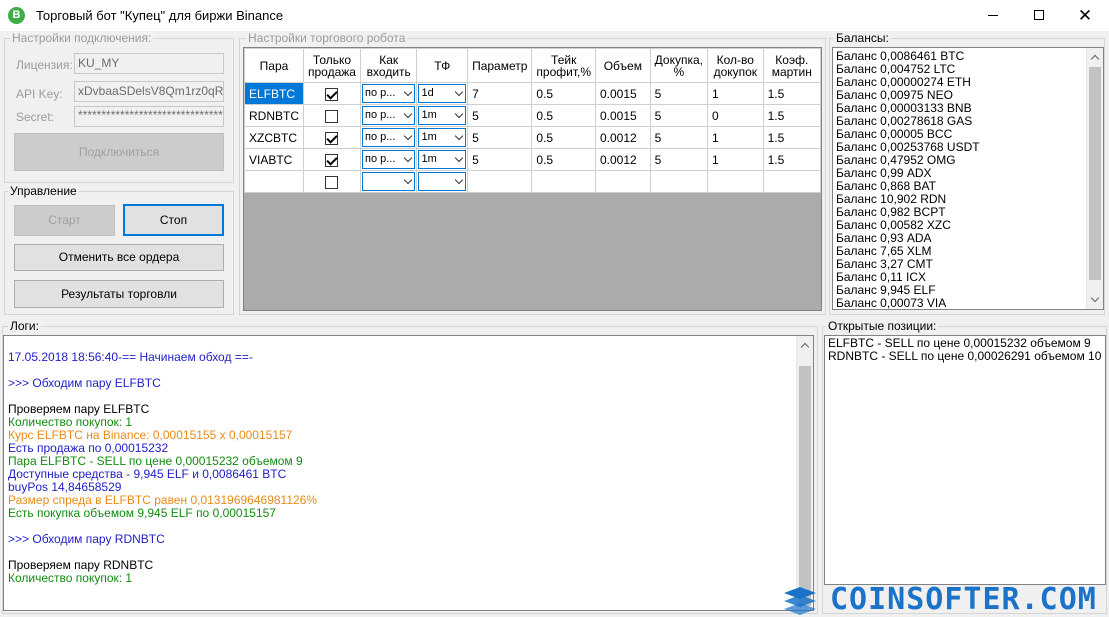 The width and height of the screenshot is (1109, 617). Describe the element at coordinates (119, 152) in the screenshot. I see `connect-button: Подключиться` at that location.